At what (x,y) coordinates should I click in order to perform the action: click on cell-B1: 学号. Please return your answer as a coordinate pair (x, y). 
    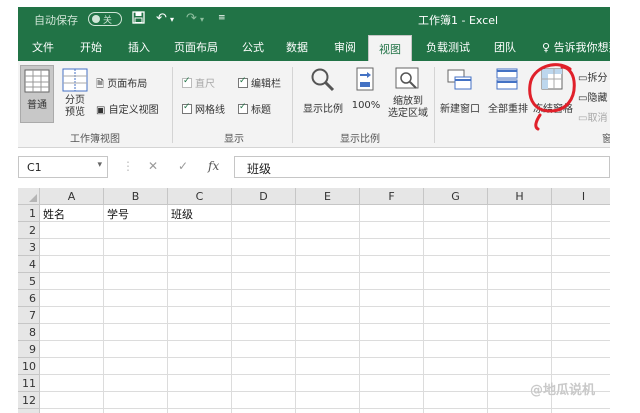
    Looking at the image, I should click on (136, 213).